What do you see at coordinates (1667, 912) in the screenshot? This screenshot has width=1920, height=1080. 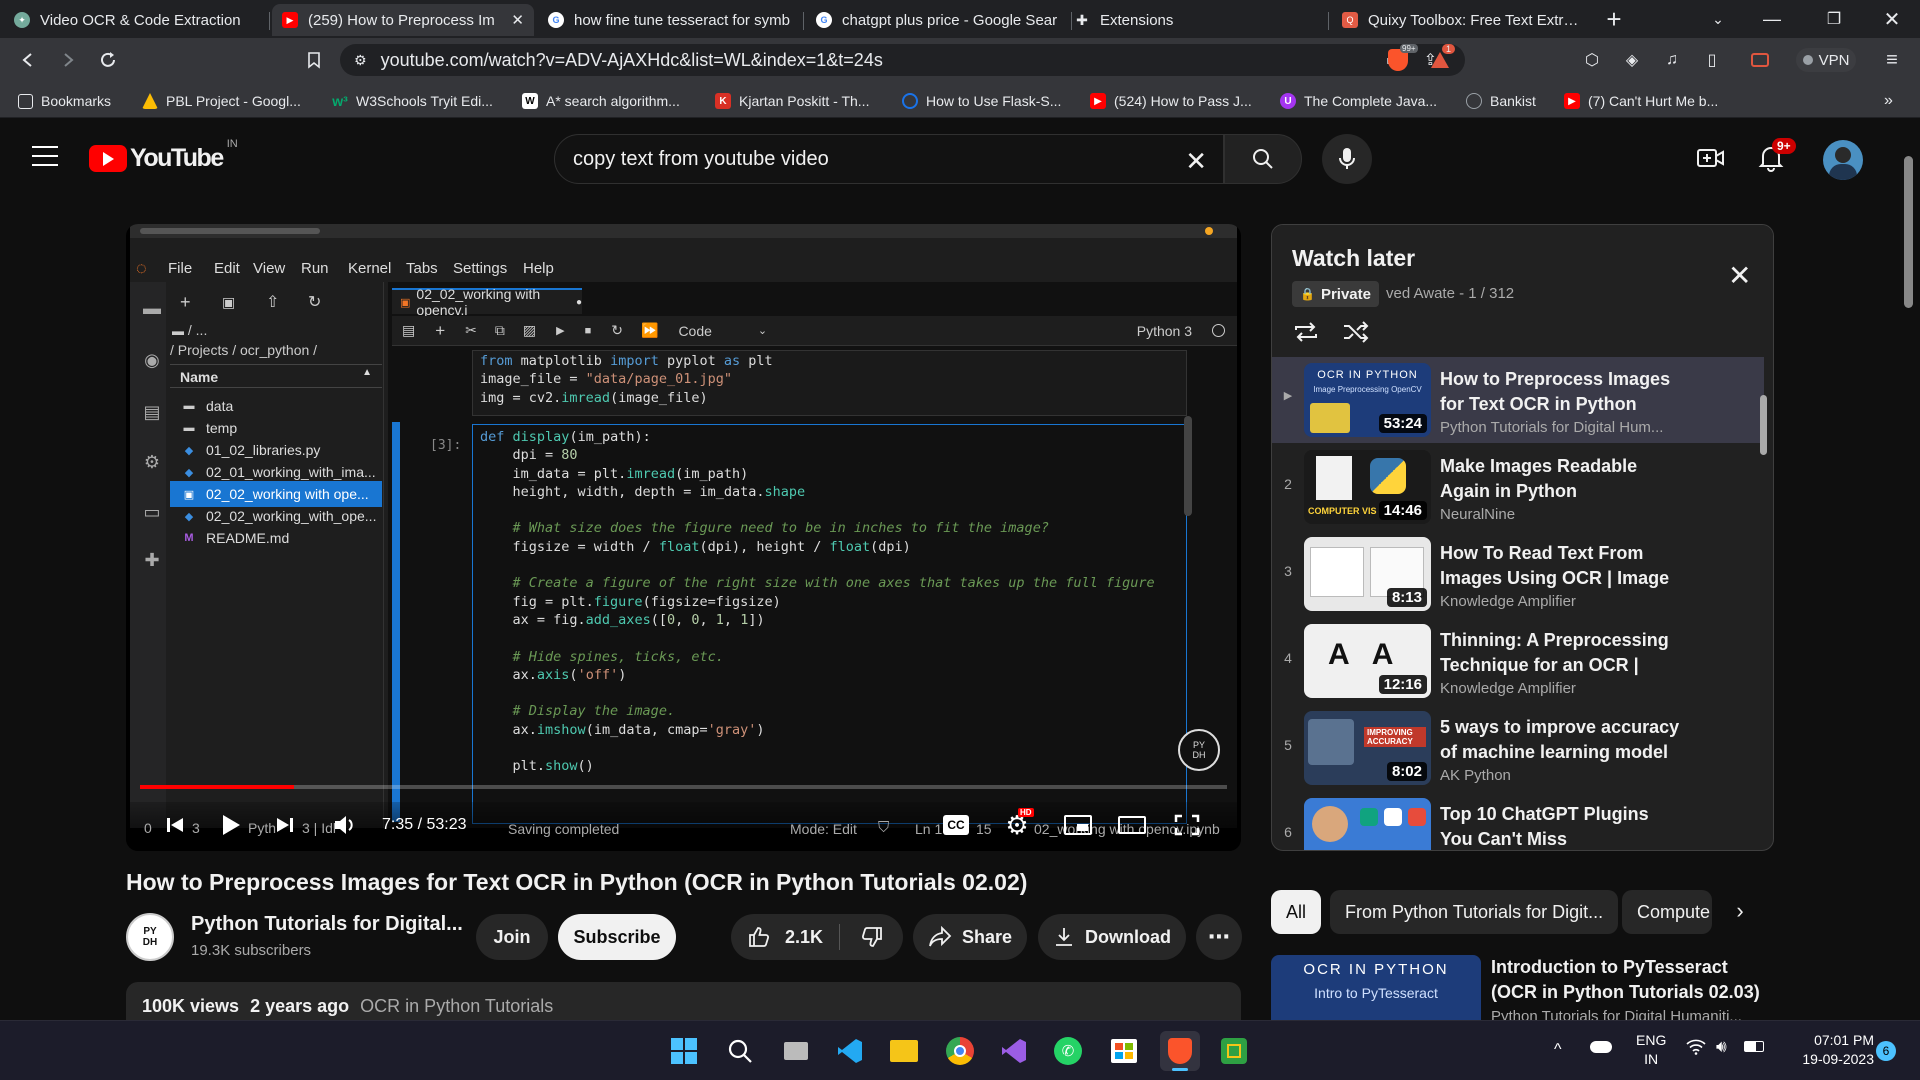 I see `chip-computer: Compute` at bounding box center [1667, 912].